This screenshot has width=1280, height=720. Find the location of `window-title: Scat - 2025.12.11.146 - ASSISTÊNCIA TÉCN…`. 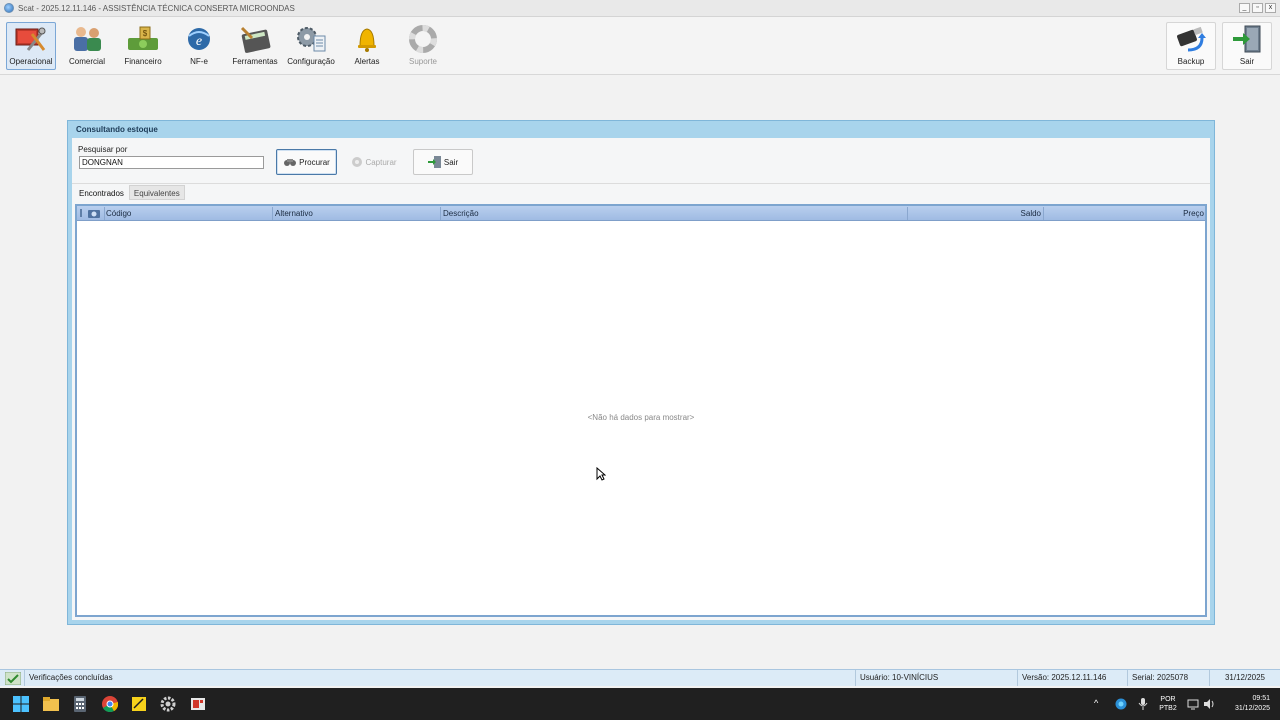

window-title: Scat - 2025.12.11.146 - ASSISTÊNCIA TÉCN… is located at coordinates (156, 8).